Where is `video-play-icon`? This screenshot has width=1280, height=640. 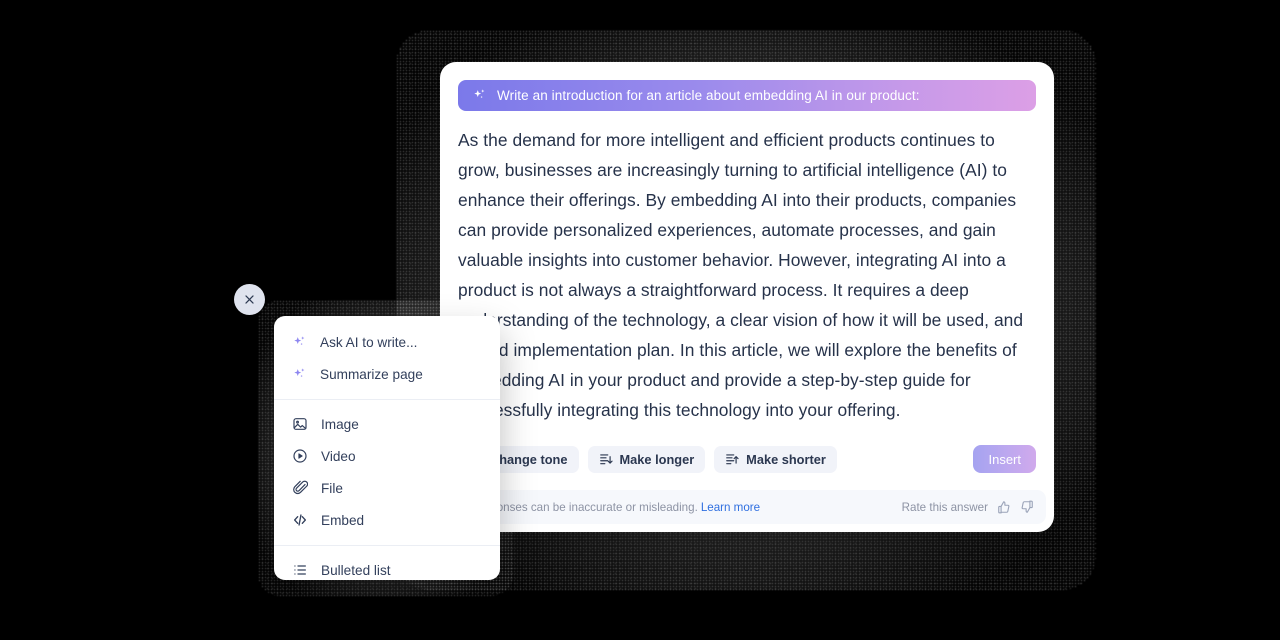 video-play-icon is located at coordinates (300, 456).